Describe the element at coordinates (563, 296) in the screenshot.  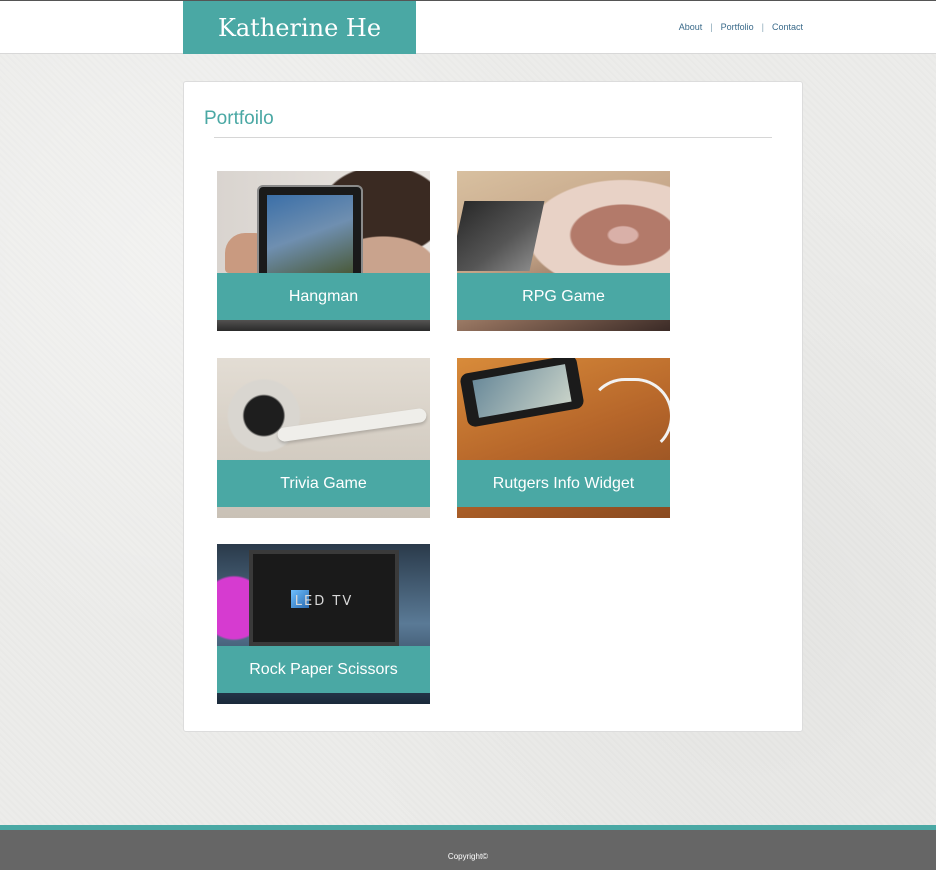
I see `portfolio-item-label: RPG Game` at that location.